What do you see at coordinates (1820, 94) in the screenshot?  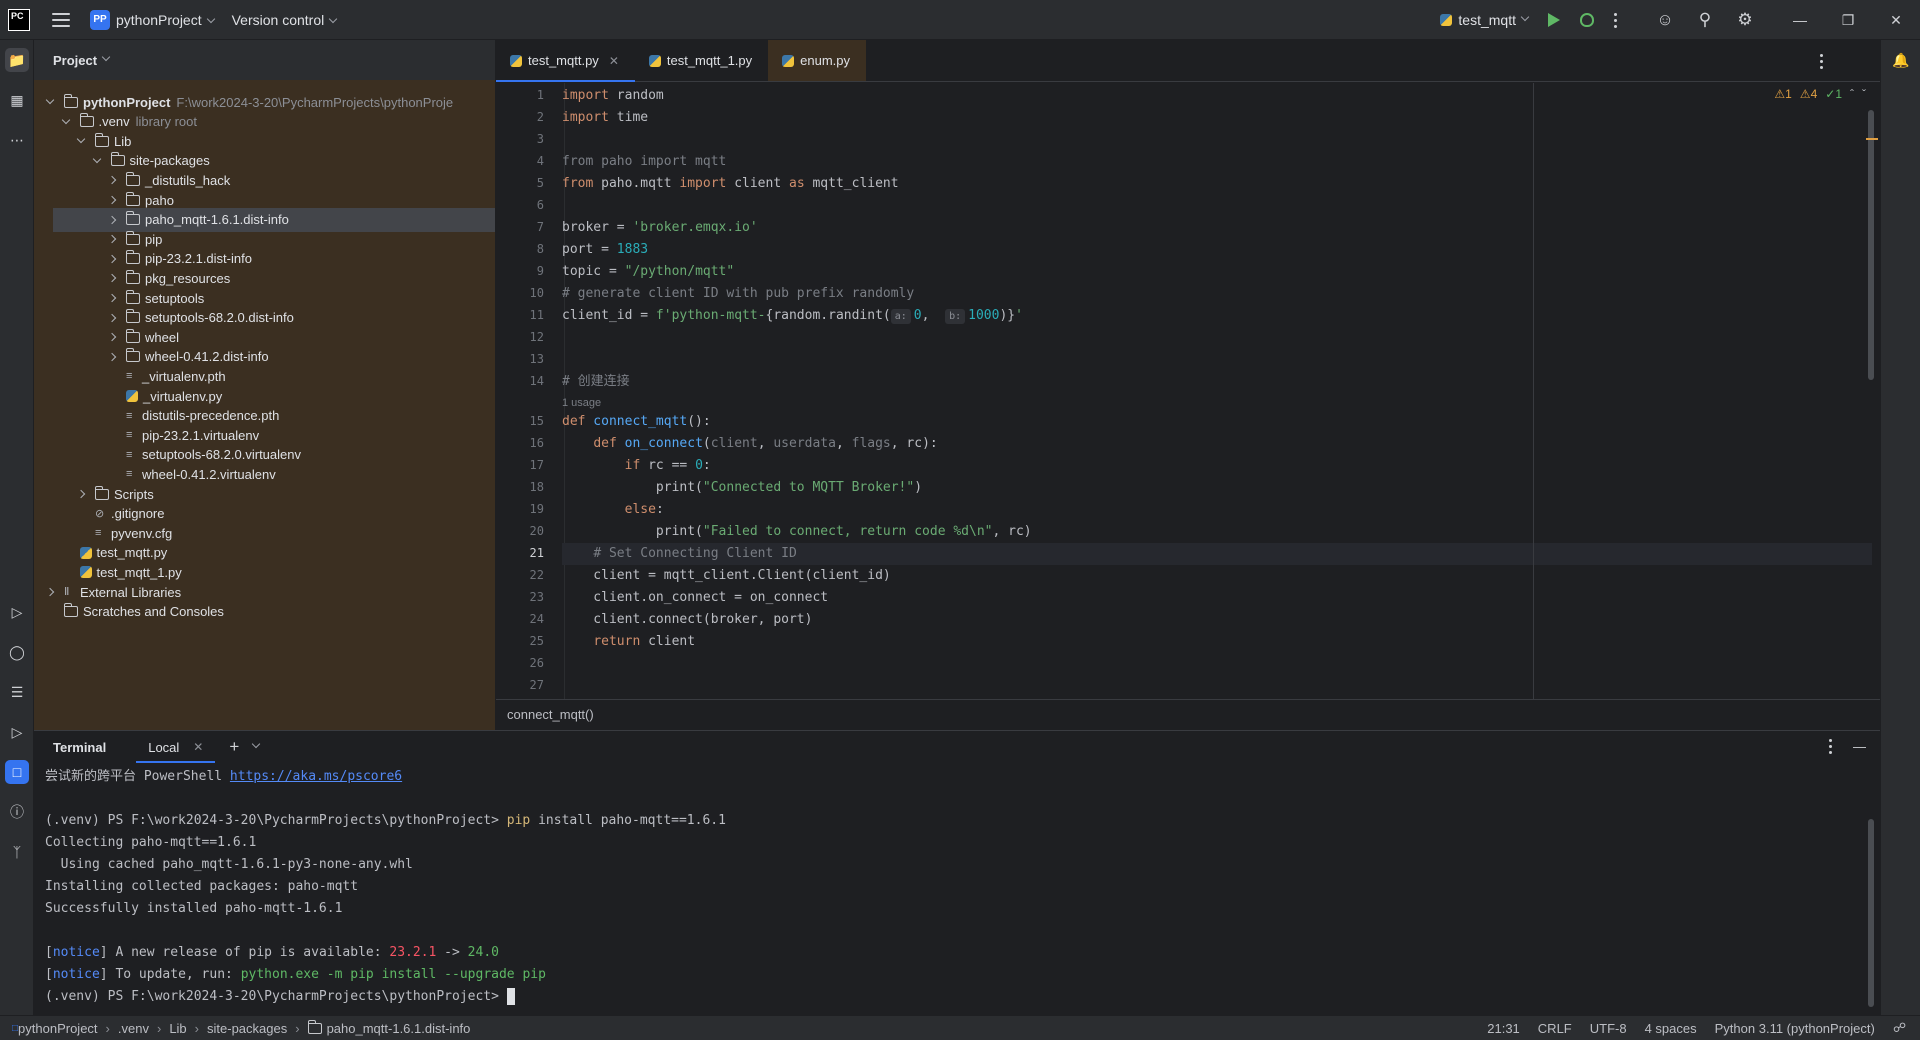 I see `inspection-widget: ⚠1 ⚠4 ✓1 ˆ ˇ` at bounding box center [1820, 94].